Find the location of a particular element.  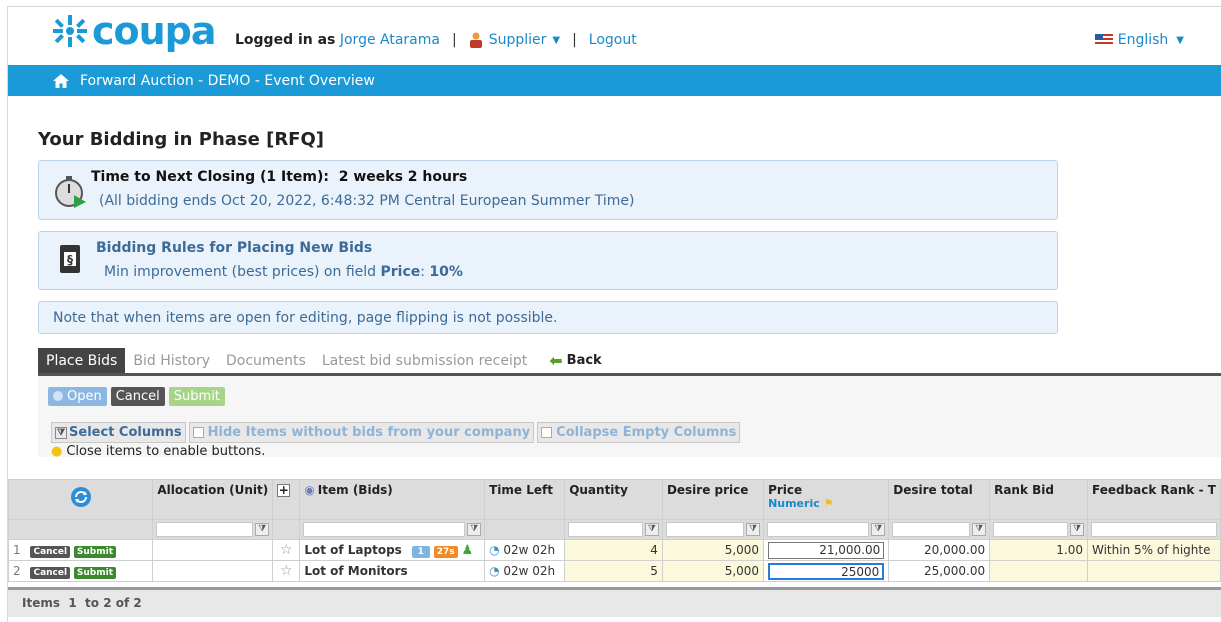

language-selector: English ▼ is located at coordinates (1139, 40).